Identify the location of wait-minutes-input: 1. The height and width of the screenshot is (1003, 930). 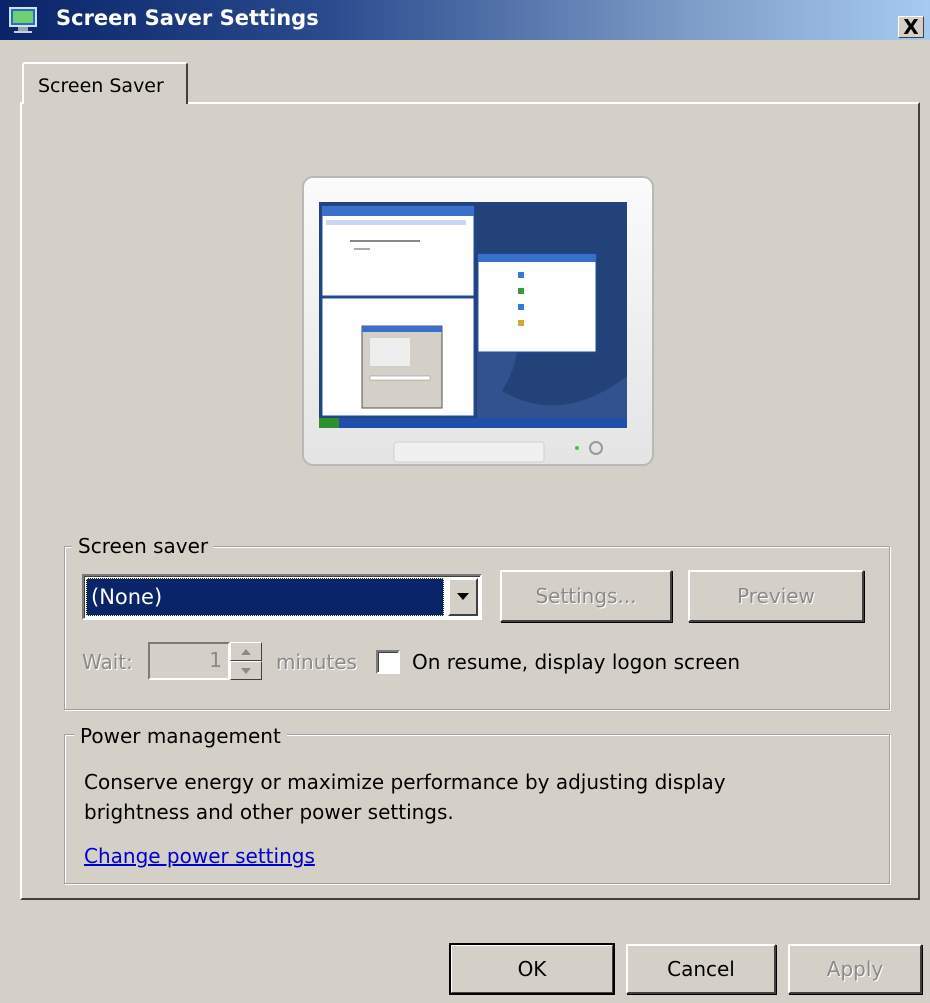
(189, 661).